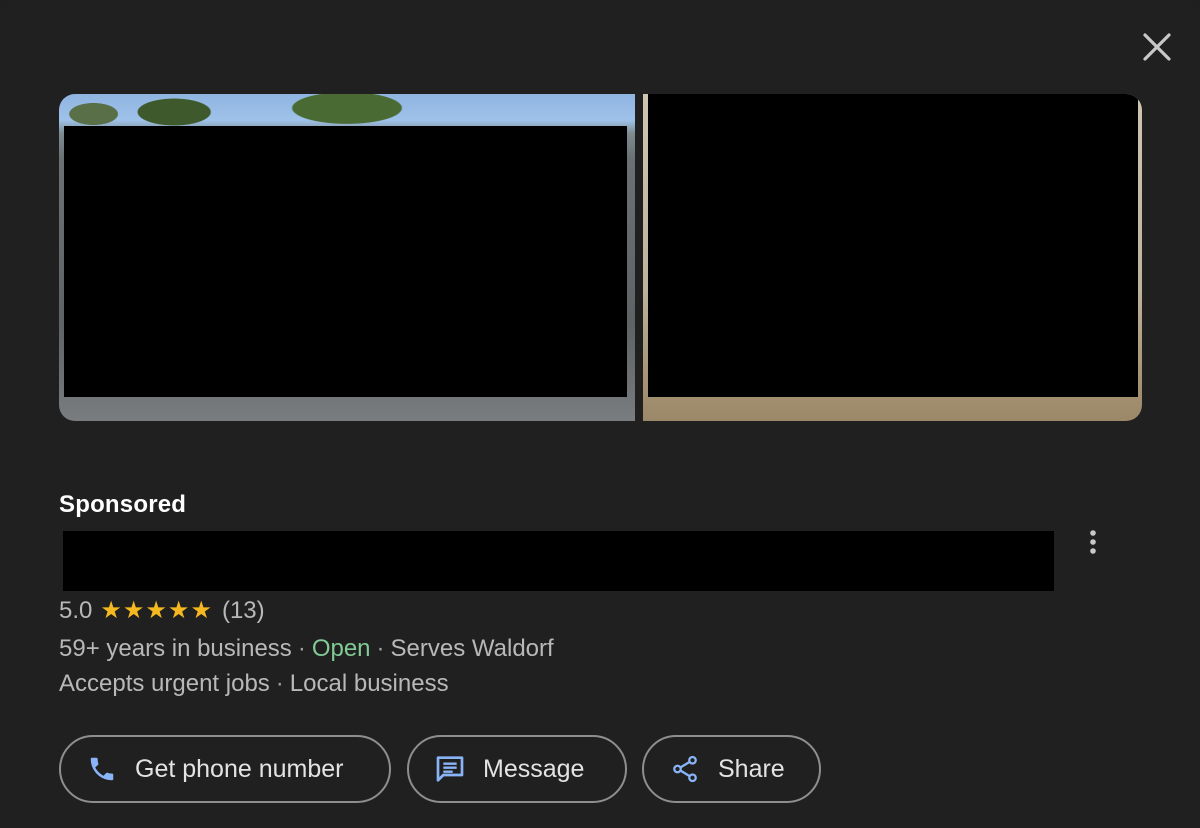 The height and width of the screenshot is (828, 1200). What do you see at coordinates (76, 610) in the screenshot?
I see `rating-value: 5.0` at bounding box center [76, 610].